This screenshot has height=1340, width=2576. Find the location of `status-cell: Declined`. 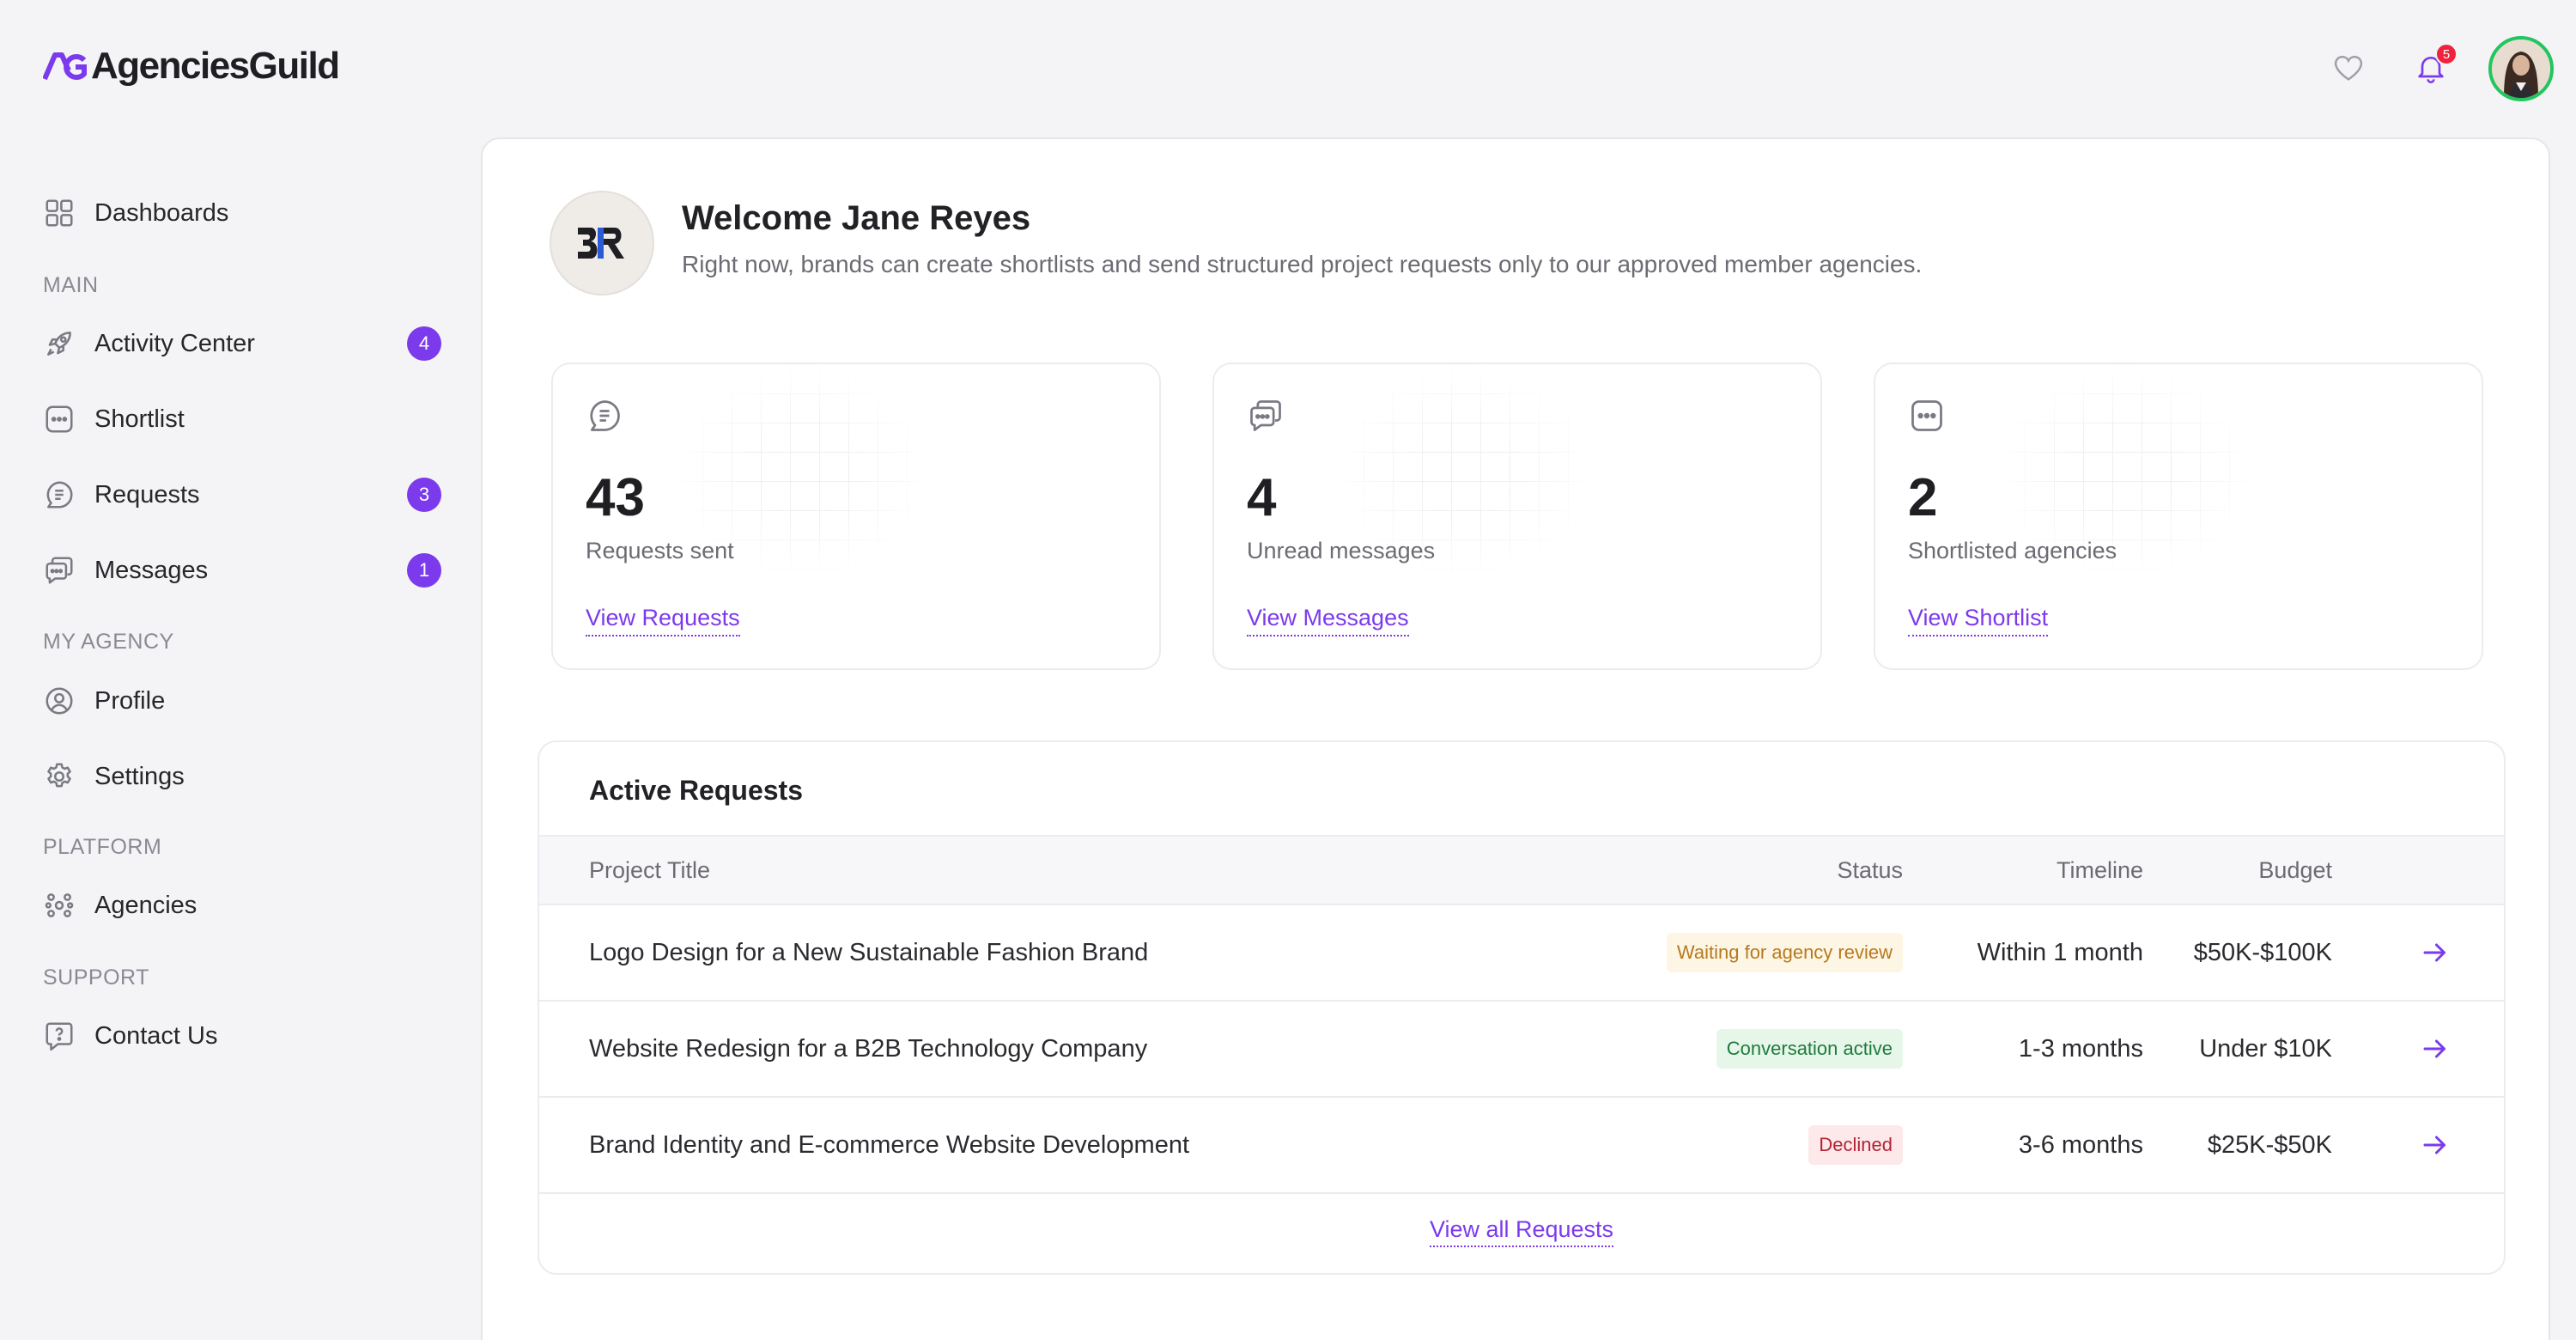

status-cell: Declined is located at coordinates (1856, 1145).